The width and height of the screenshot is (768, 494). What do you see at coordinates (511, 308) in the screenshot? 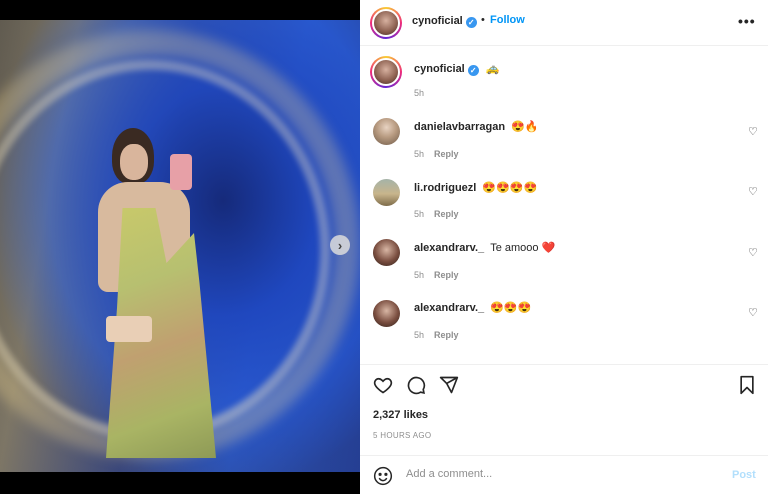
I see `comment-text: 😍😍😍` at bounding box center [511, 308].